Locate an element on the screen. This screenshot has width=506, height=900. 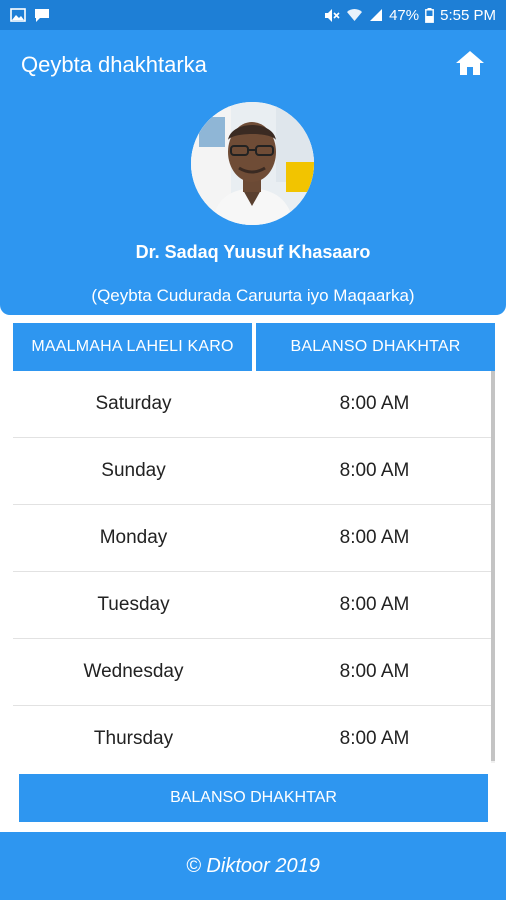
table-row: Tuesday 8:00 AM is located at coordinates (254, 605).